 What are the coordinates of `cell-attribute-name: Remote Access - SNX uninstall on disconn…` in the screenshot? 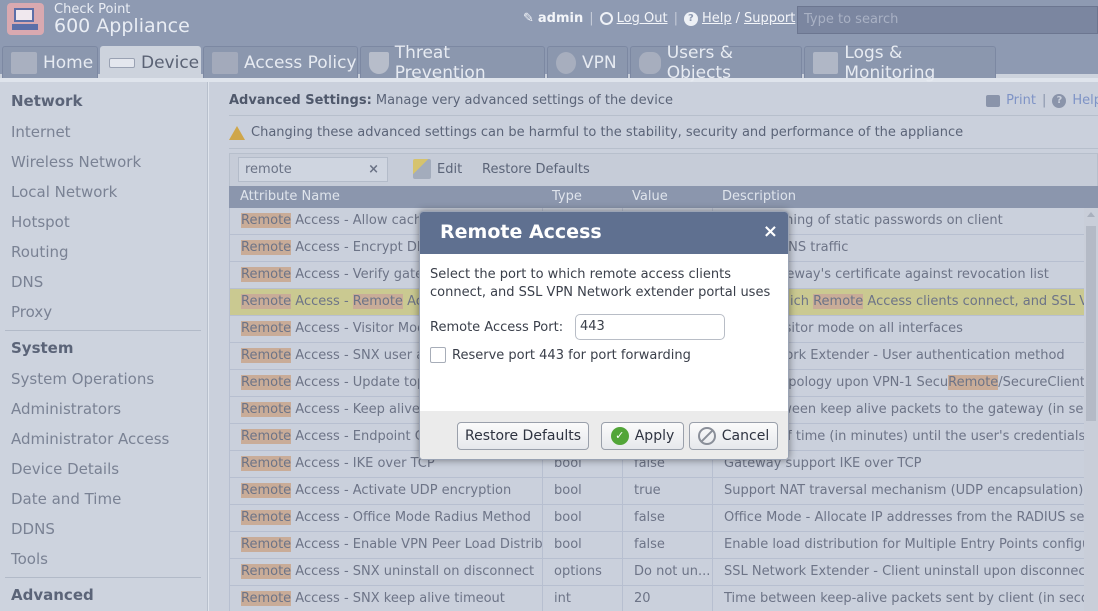 It's located at (386, 572).